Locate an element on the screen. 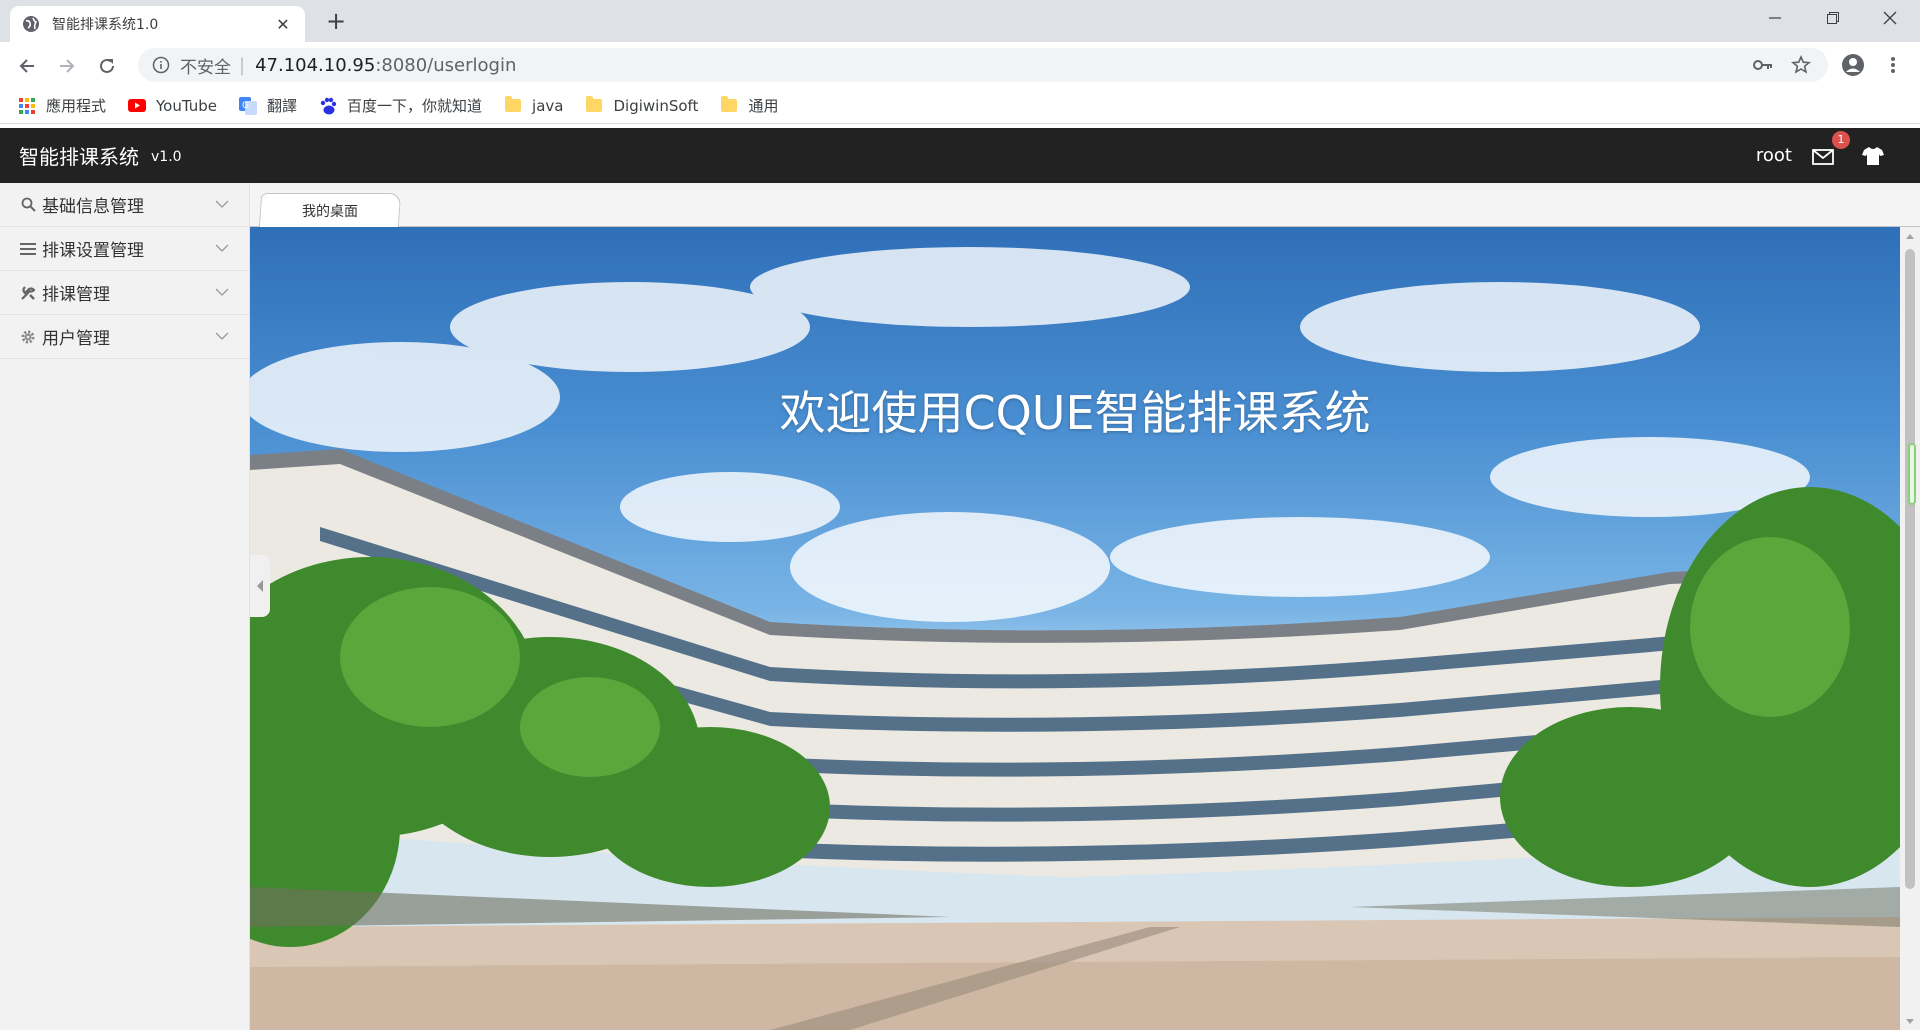 This screenshot has height=1030, width=1920. bookmark-folder-java: java is located at coordinates (534, 105).